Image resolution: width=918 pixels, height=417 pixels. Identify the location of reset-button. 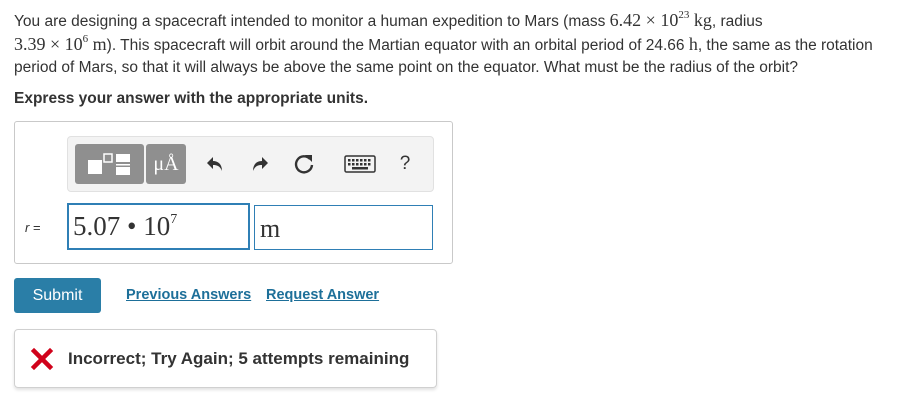
(304, 164).